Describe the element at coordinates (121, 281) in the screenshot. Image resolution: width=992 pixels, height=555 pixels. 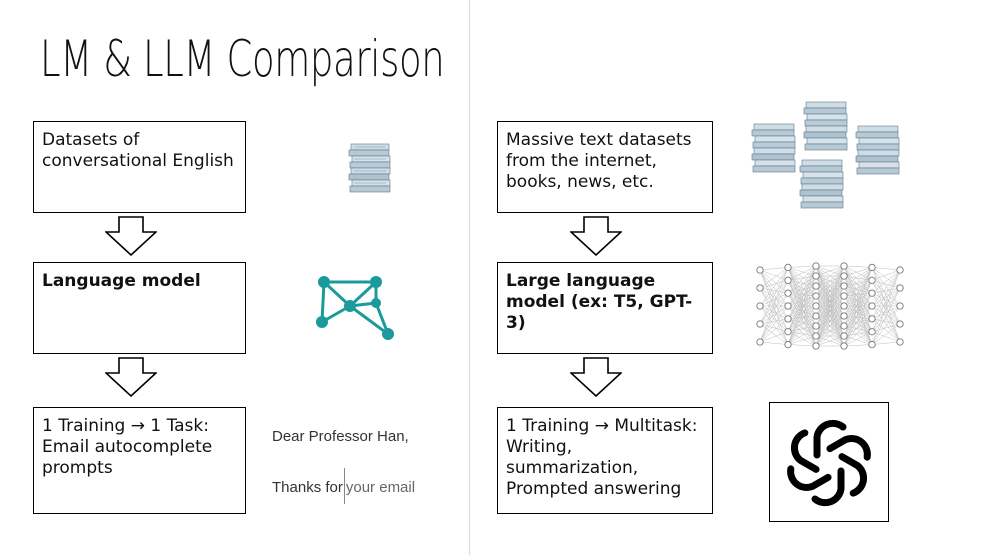
I see `left-model-text: Language model` at that location.